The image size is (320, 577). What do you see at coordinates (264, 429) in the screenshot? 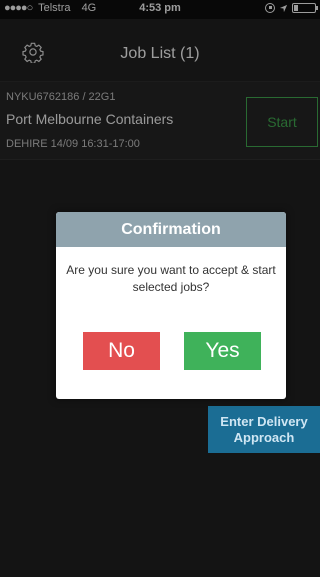
I see `enter-delivery-approach-button: Enter Delivery Approach` at bounding box center [264, 429].